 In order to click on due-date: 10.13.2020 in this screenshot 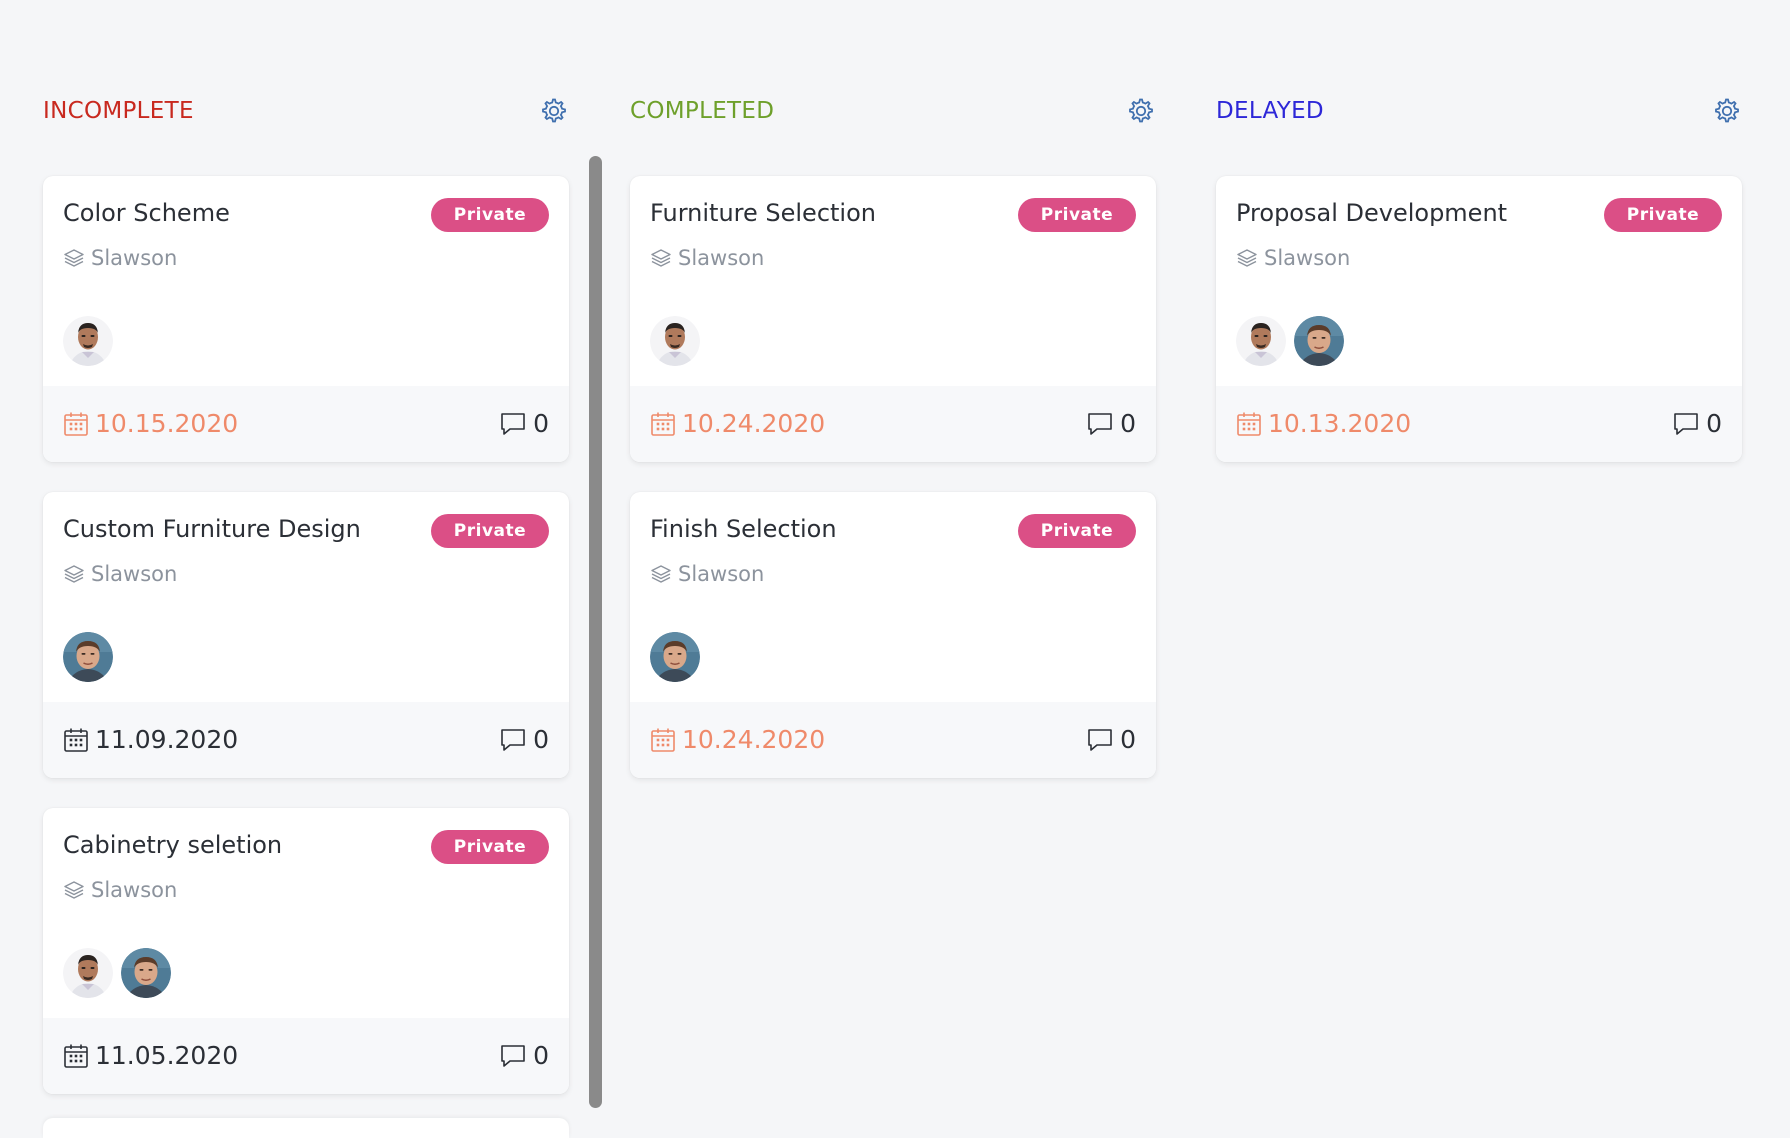, I will do `click(1323, 424)`.